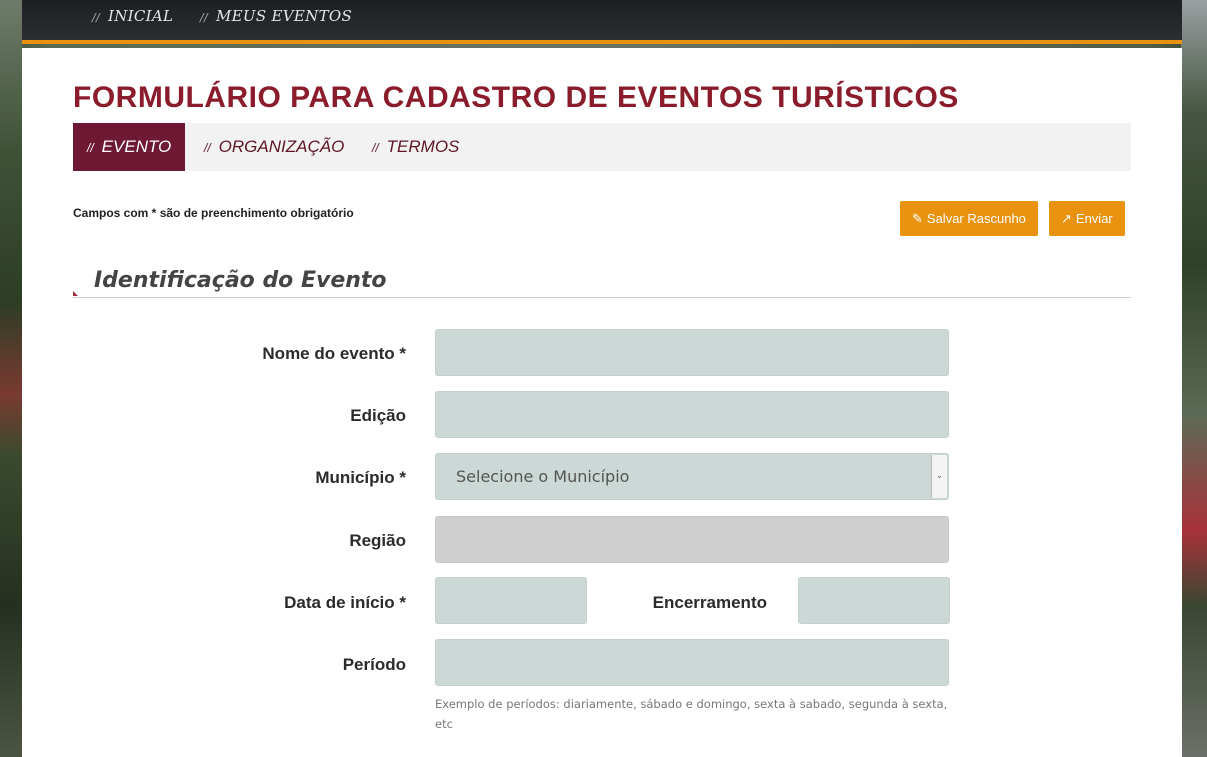 The image size is (1207, 757). I want to click on tab-organizacao: // ORGANIZAÇÃO, so click(274, 147).